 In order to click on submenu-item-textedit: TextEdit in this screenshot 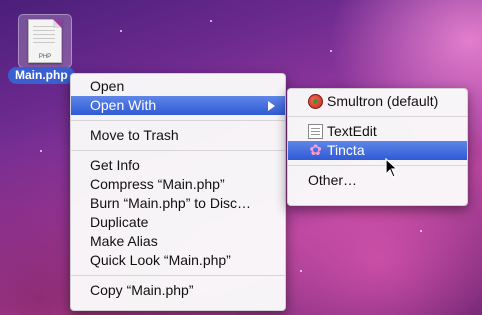, I will do `click(377, 131)`.